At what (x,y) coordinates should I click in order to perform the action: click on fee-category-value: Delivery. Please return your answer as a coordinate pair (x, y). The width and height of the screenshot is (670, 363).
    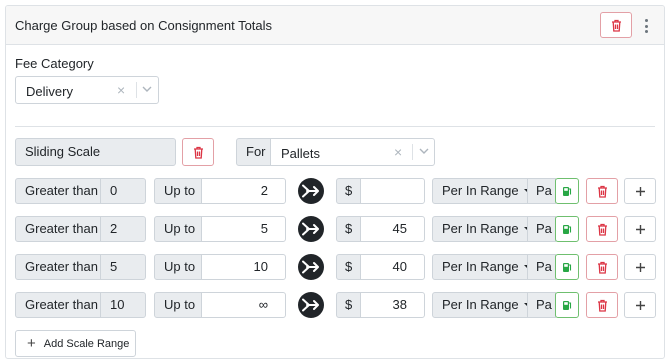
    Looking at the image, I should click on (49, 91).